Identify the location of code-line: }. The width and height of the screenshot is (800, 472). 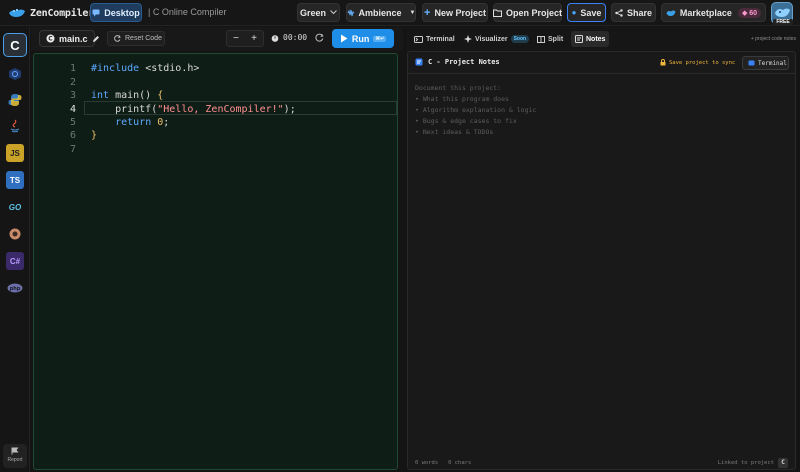
(94, 135).